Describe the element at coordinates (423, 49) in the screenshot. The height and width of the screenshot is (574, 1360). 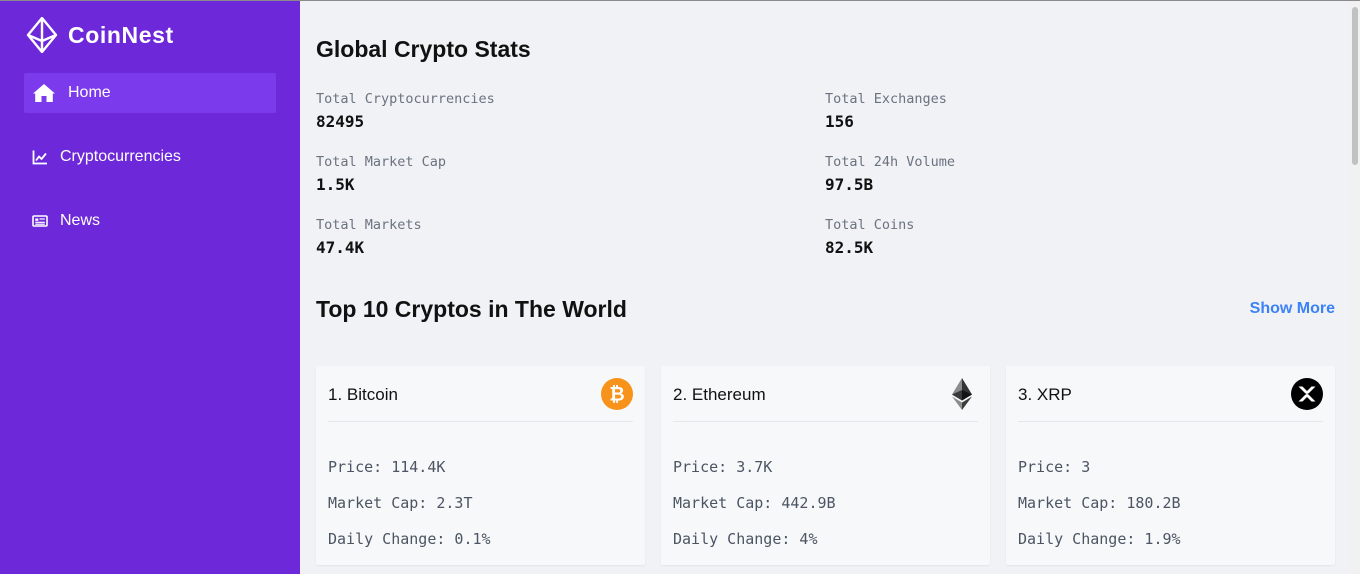
I see `page-title: Global Crypto Stats` at that location.